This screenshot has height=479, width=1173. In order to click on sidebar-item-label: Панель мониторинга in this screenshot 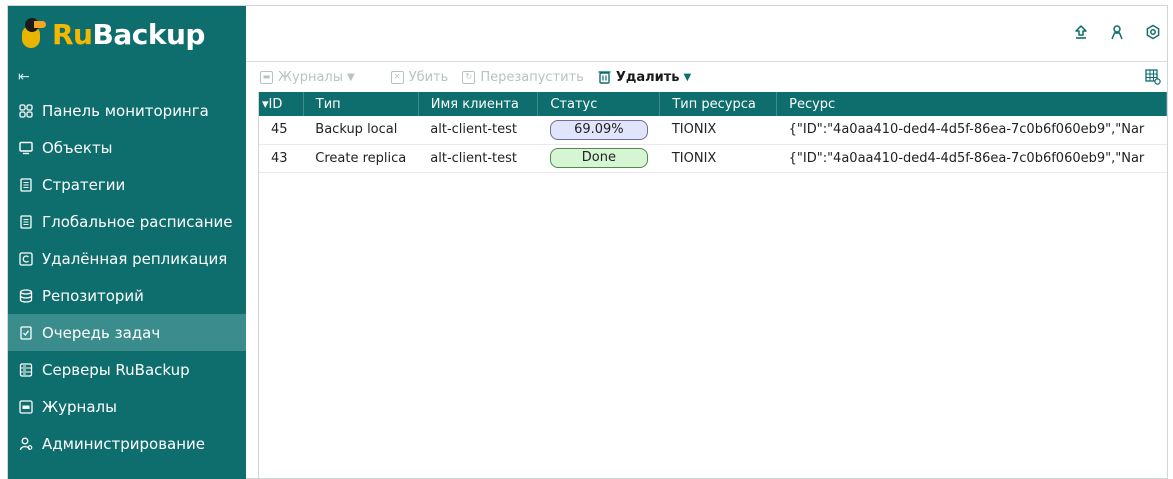, I will do `click(125, 110)`.